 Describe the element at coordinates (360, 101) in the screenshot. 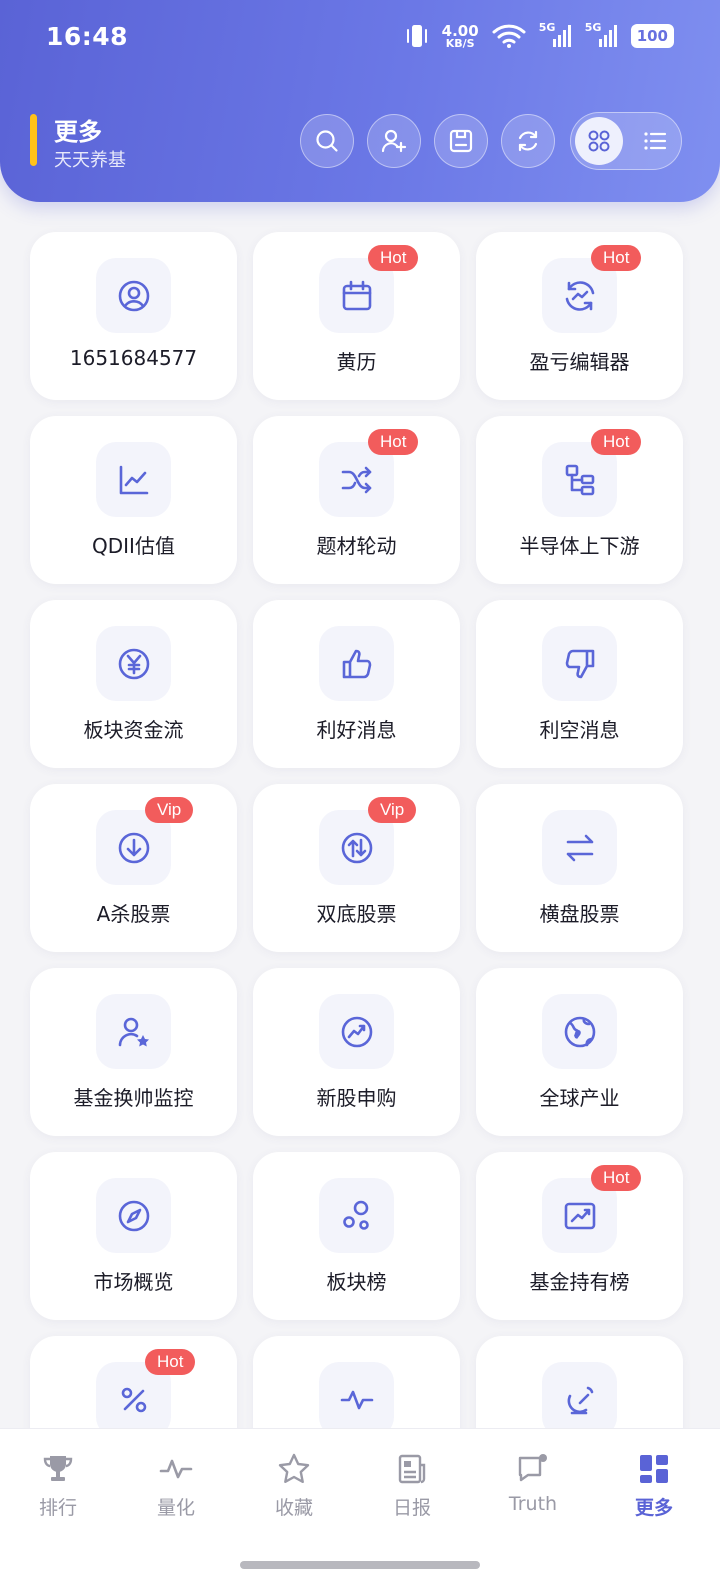

I see `app-header: 16:48 4.00 KB/S 5G 5G 100 更多 天天养基` at that location.